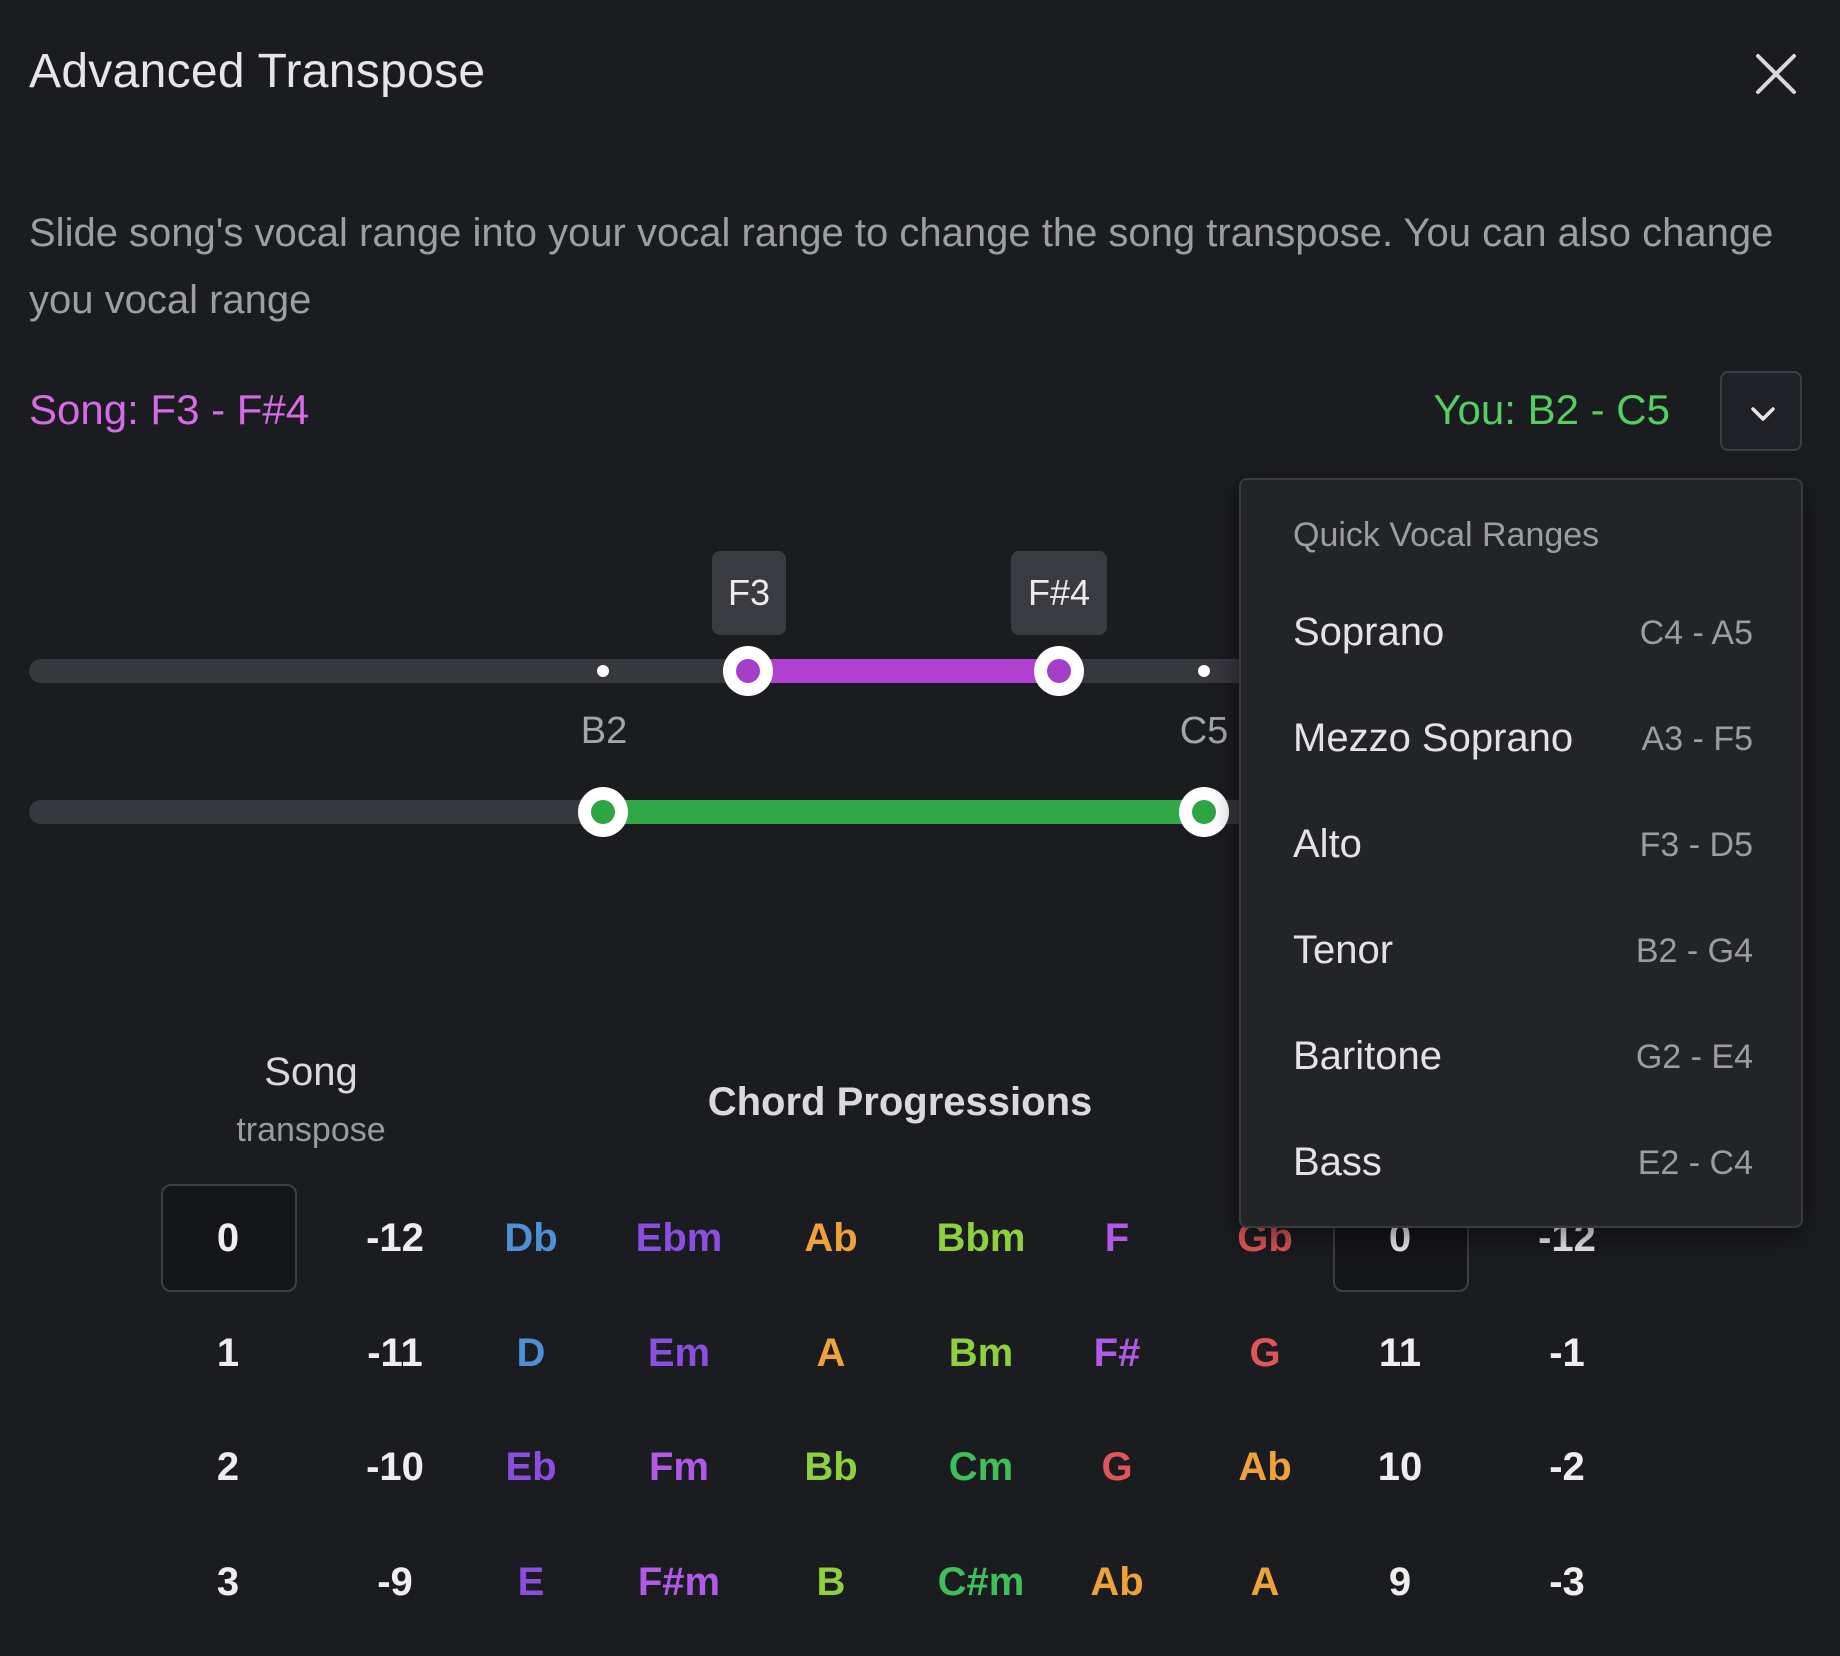  What do you see at coordinates (1521, 1166) in the screenshot?
I see `vocal-range-option-bass: Bass E2 - C4` at bounding box center [1521, 1166].